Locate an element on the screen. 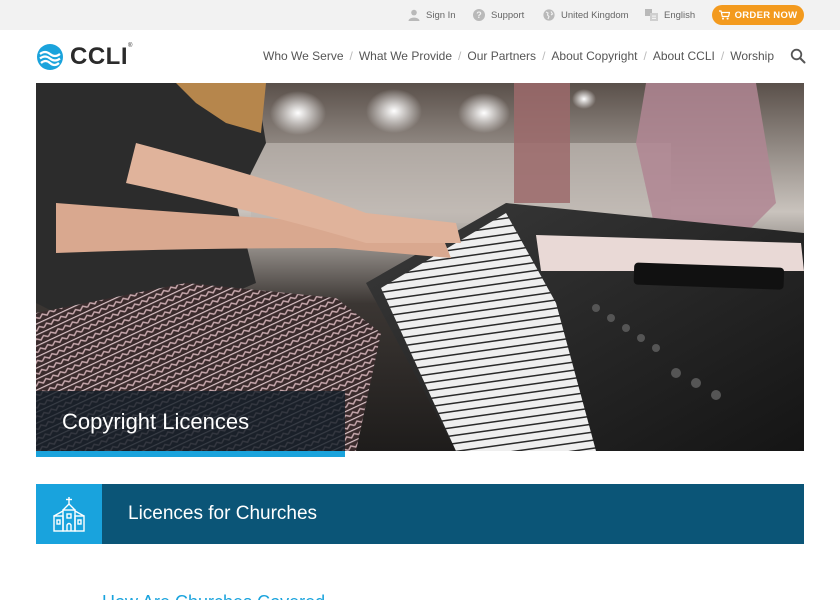 The height and width of the screenshot is (600, 840). hero-caption-title: Copyright Licences is located at coordinates (156, 421).